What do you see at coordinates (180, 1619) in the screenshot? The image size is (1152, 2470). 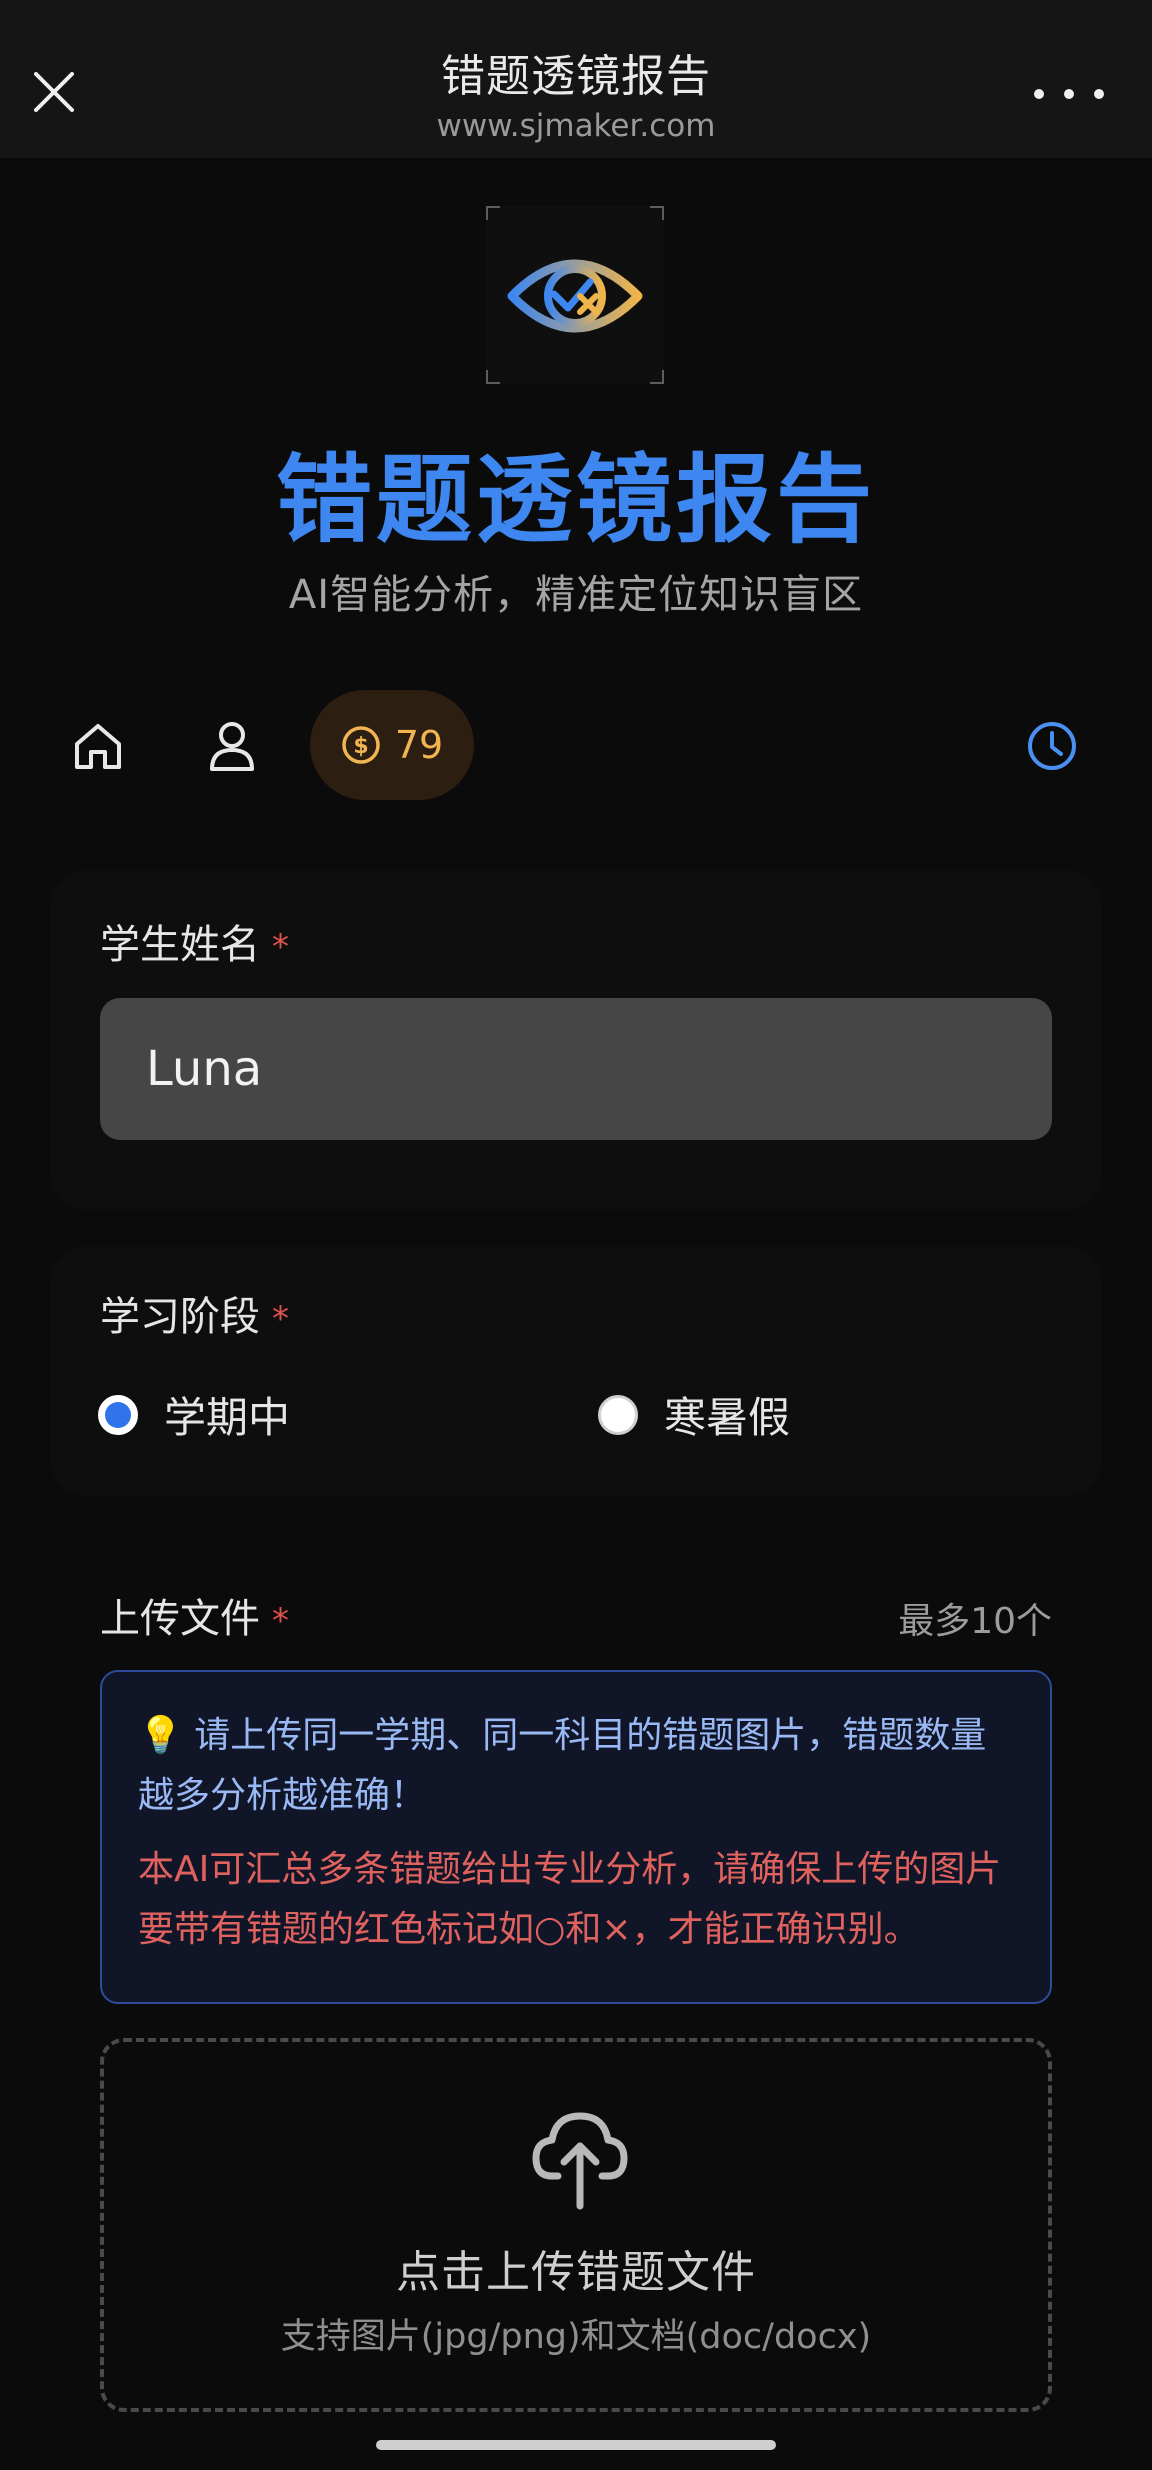 I see `label-text: 上传文件` at bounding box center [180, 1619].